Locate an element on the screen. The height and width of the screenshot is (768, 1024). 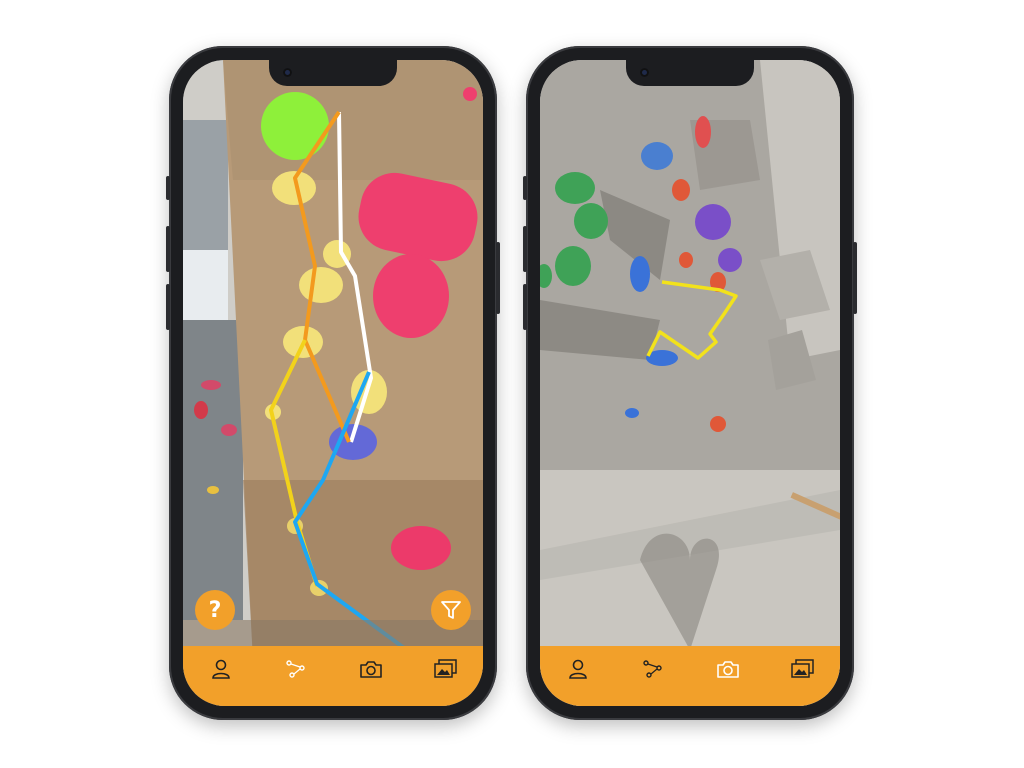
filter-icon is located at coordinates (451, 610).